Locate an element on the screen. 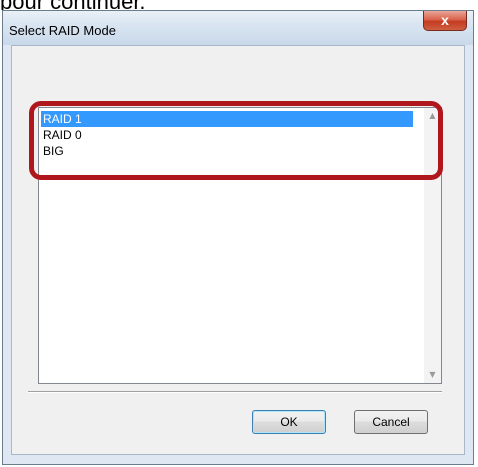 The width and height of the screenshot is (478, 467). list-item-raid-0: RAID 0 is located at coordinates (227, 135).